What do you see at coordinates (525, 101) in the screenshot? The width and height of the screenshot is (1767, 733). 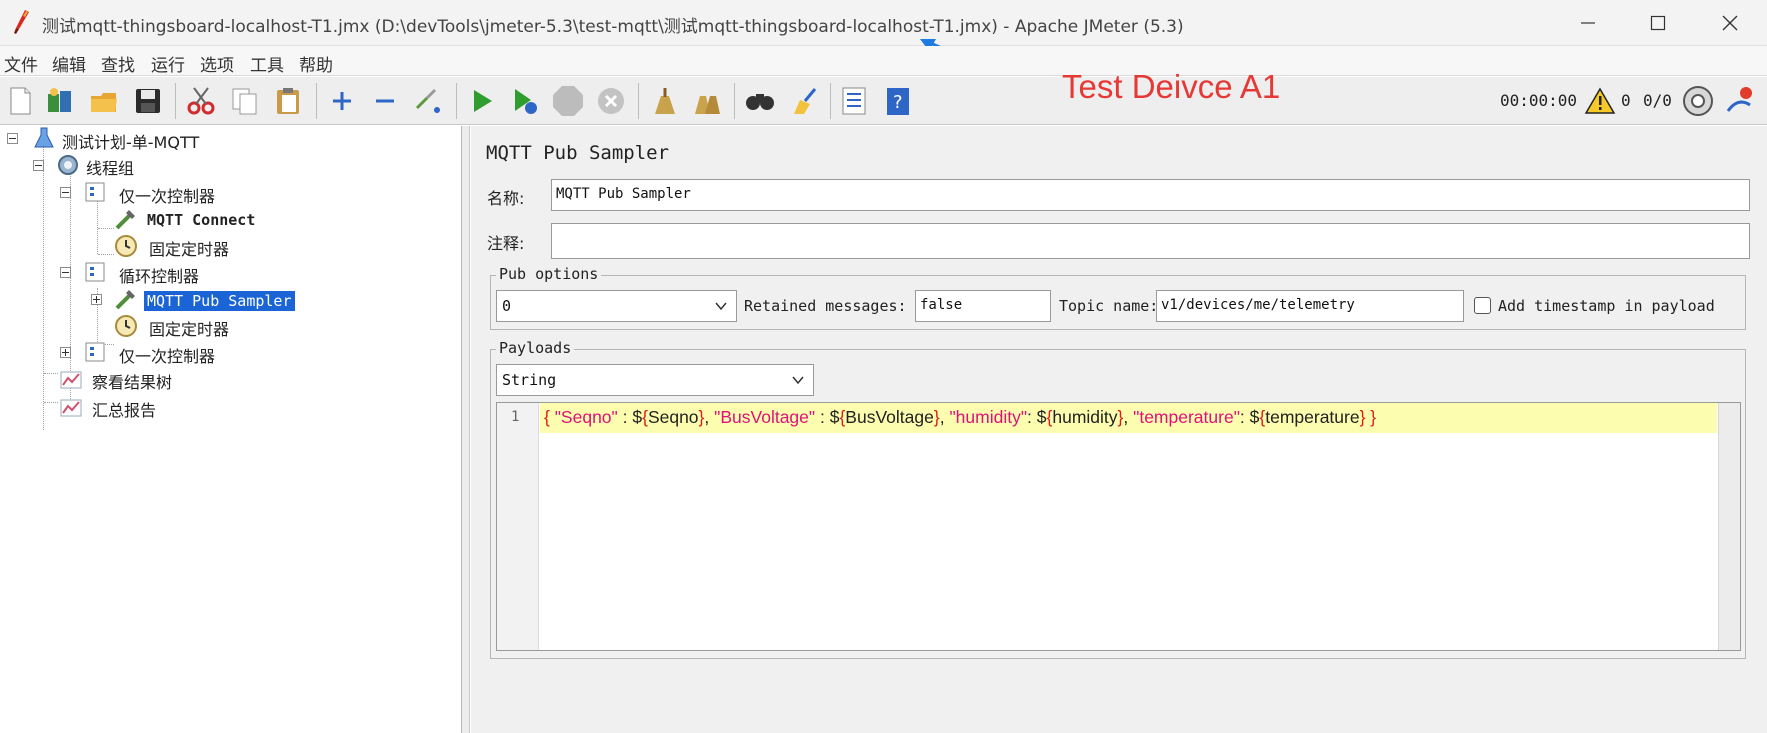 I see `start-no-pauses-button` at bounding box center [525, 101].